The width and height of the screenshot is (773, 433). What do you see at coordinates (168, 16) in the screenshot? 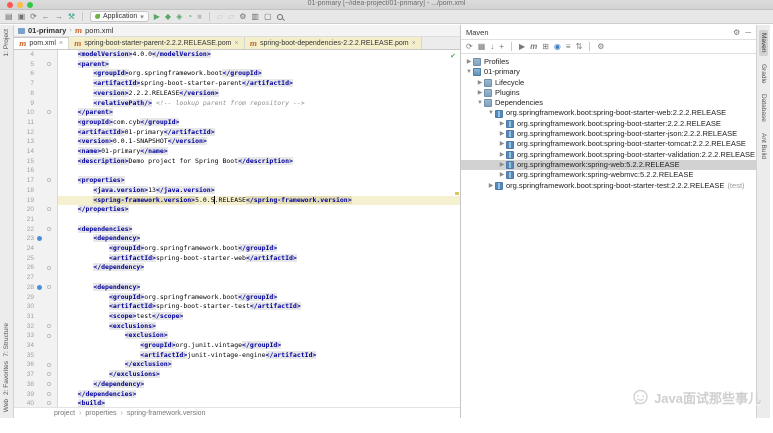
I see `debug-icon: ◆` at bounding box center [168, 16].